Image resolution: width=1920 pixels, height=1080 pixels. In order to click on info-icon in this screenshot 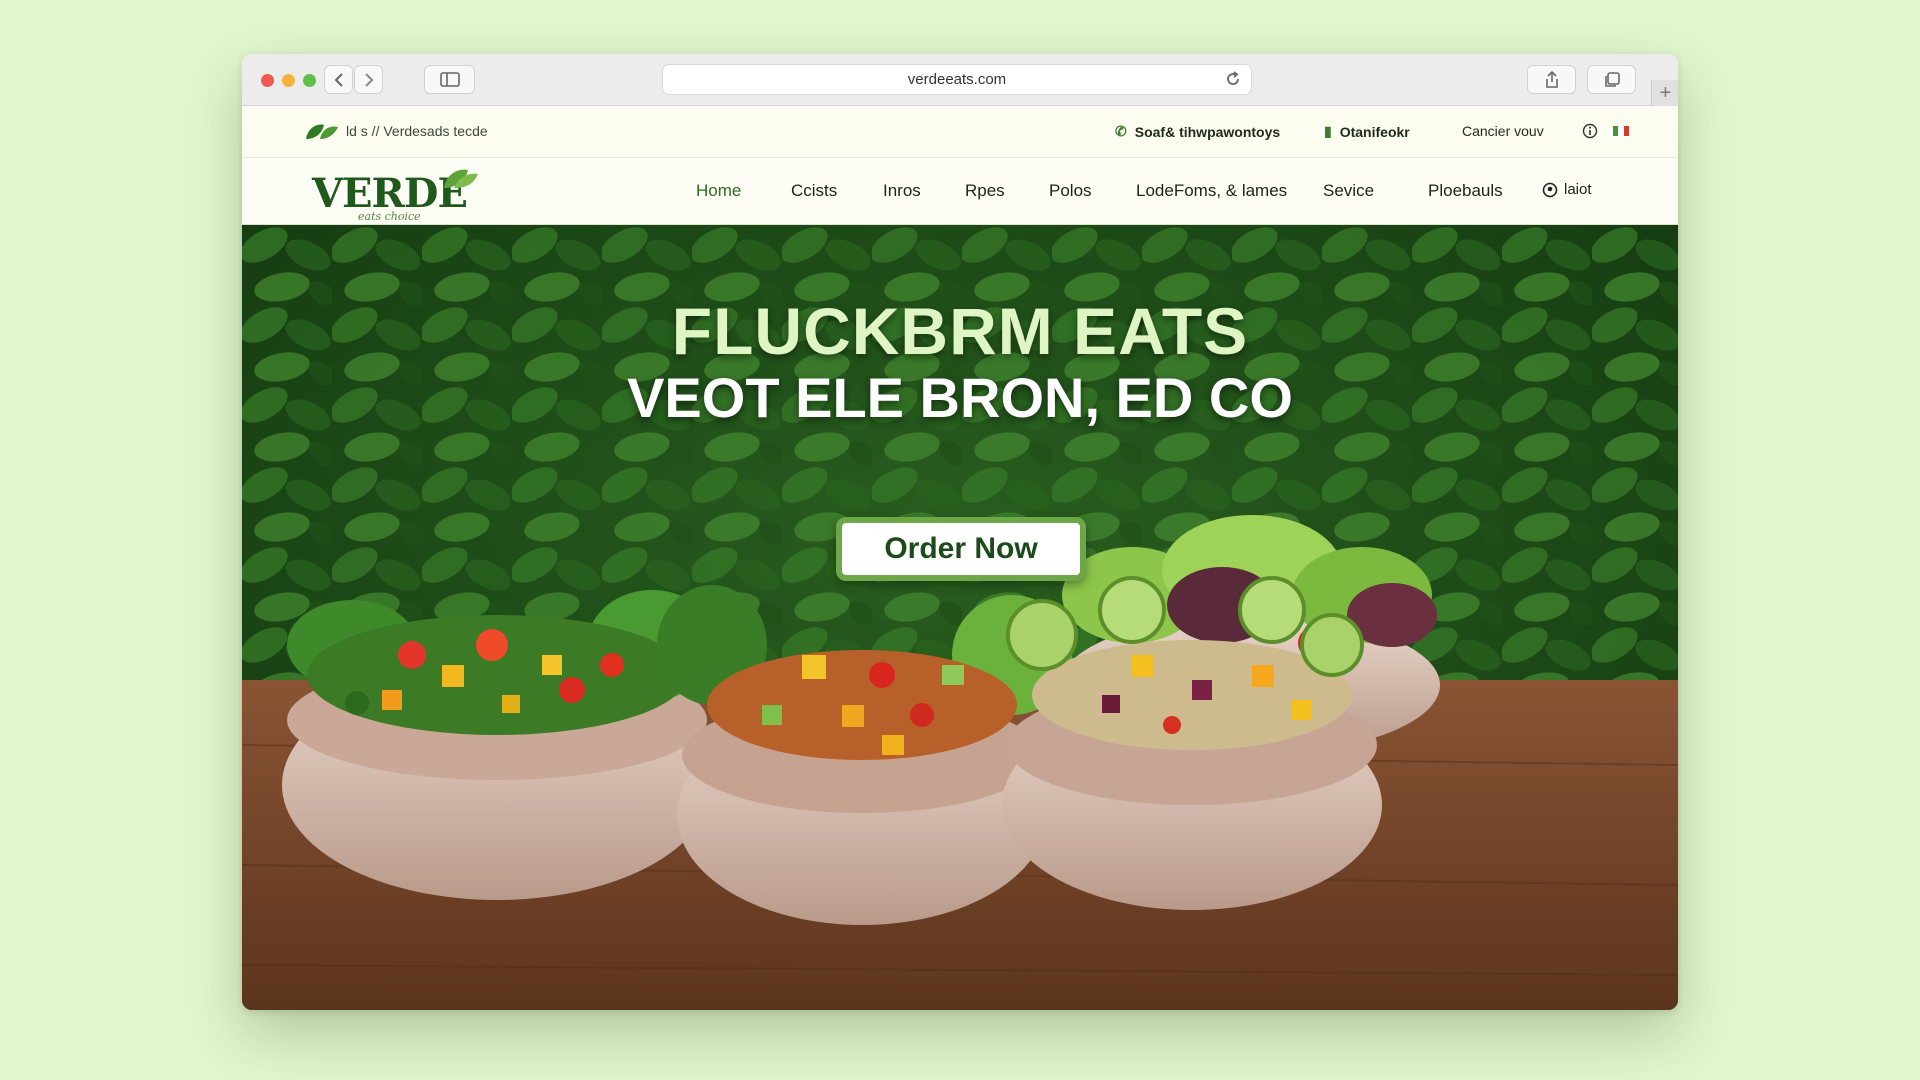, I will do `click(1590, 131)`.